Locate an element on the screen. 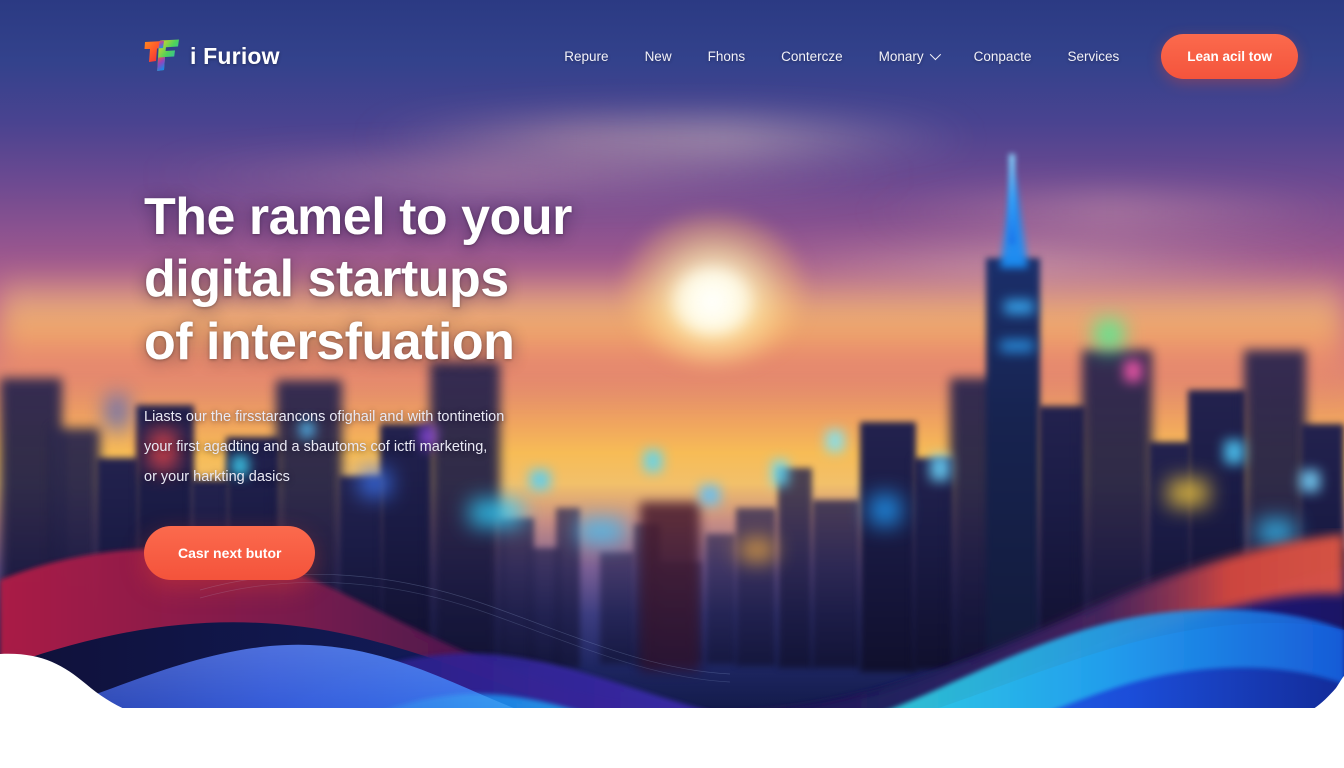  nav-label: Services is located at coordinates (1093, 56).